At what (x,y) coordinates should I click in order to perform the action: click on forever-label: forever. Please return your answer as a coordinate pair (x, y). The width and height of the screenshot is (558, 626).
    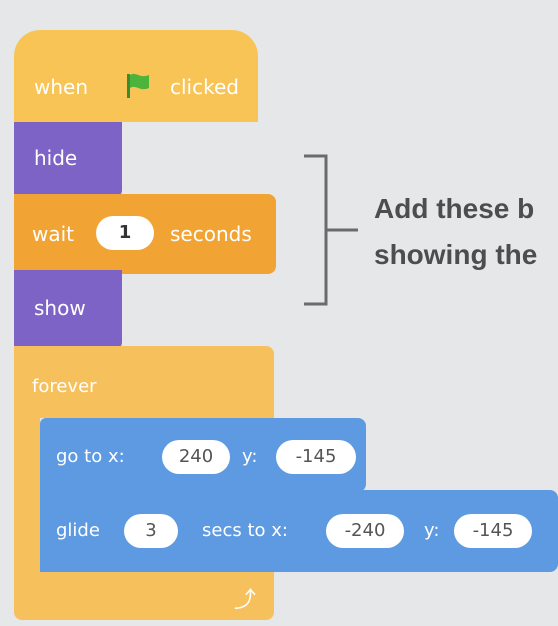
    Looking at the image, I should click on (64, 386).